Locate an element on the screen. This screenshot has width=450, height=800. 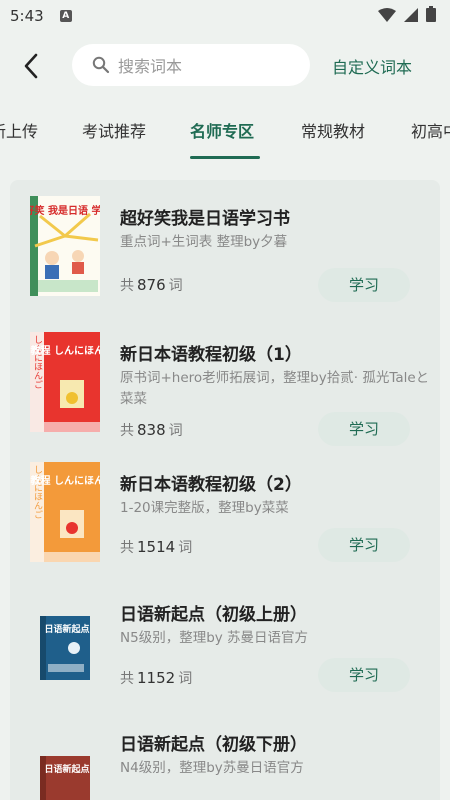
back-button is located at coordinates (31, 66).